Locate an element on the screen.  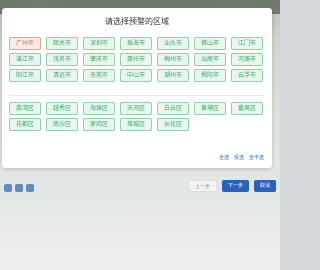
city-chip: 惠州市 is located at coordinates (136, 59).